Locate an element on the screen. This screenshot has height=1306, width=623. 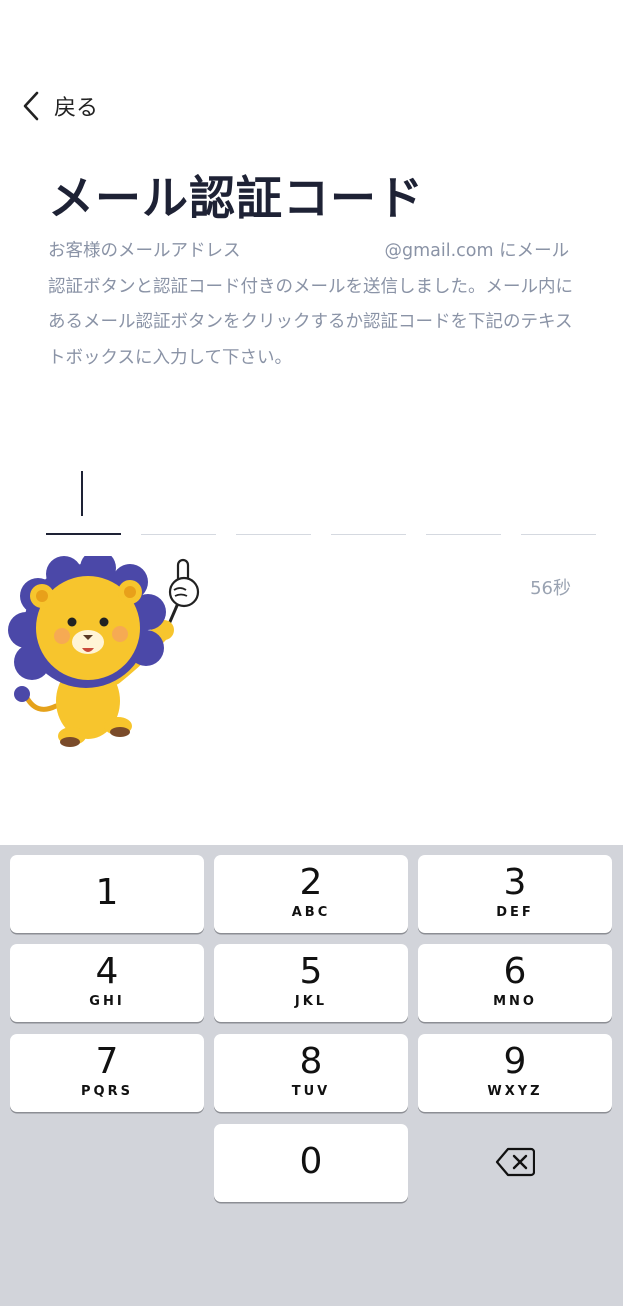
chevron-left-icon is located at coordinates (31, 106).